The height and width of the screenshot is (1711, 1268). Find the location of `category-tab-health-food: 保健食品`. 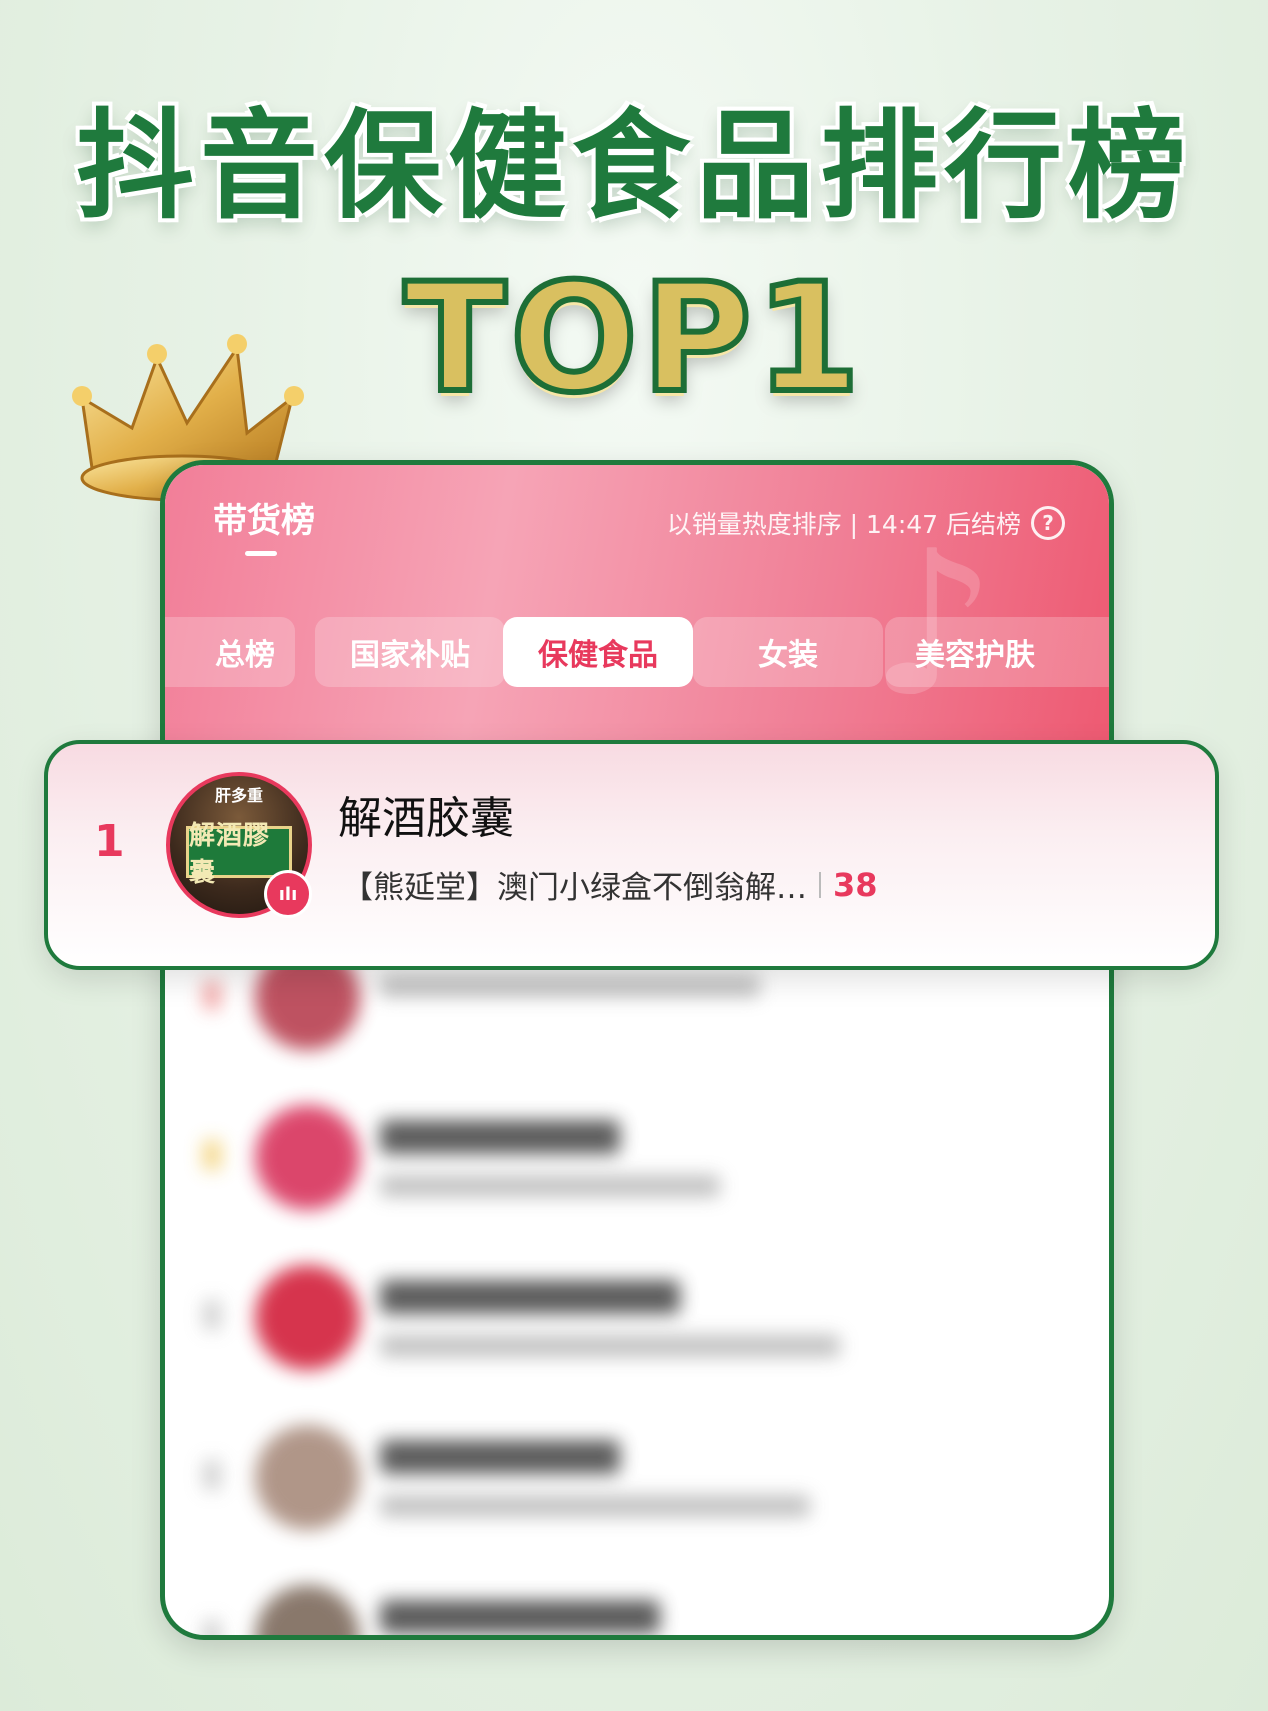

category-tab-health-food: 保健食品 is located at coordinates (598, 652).